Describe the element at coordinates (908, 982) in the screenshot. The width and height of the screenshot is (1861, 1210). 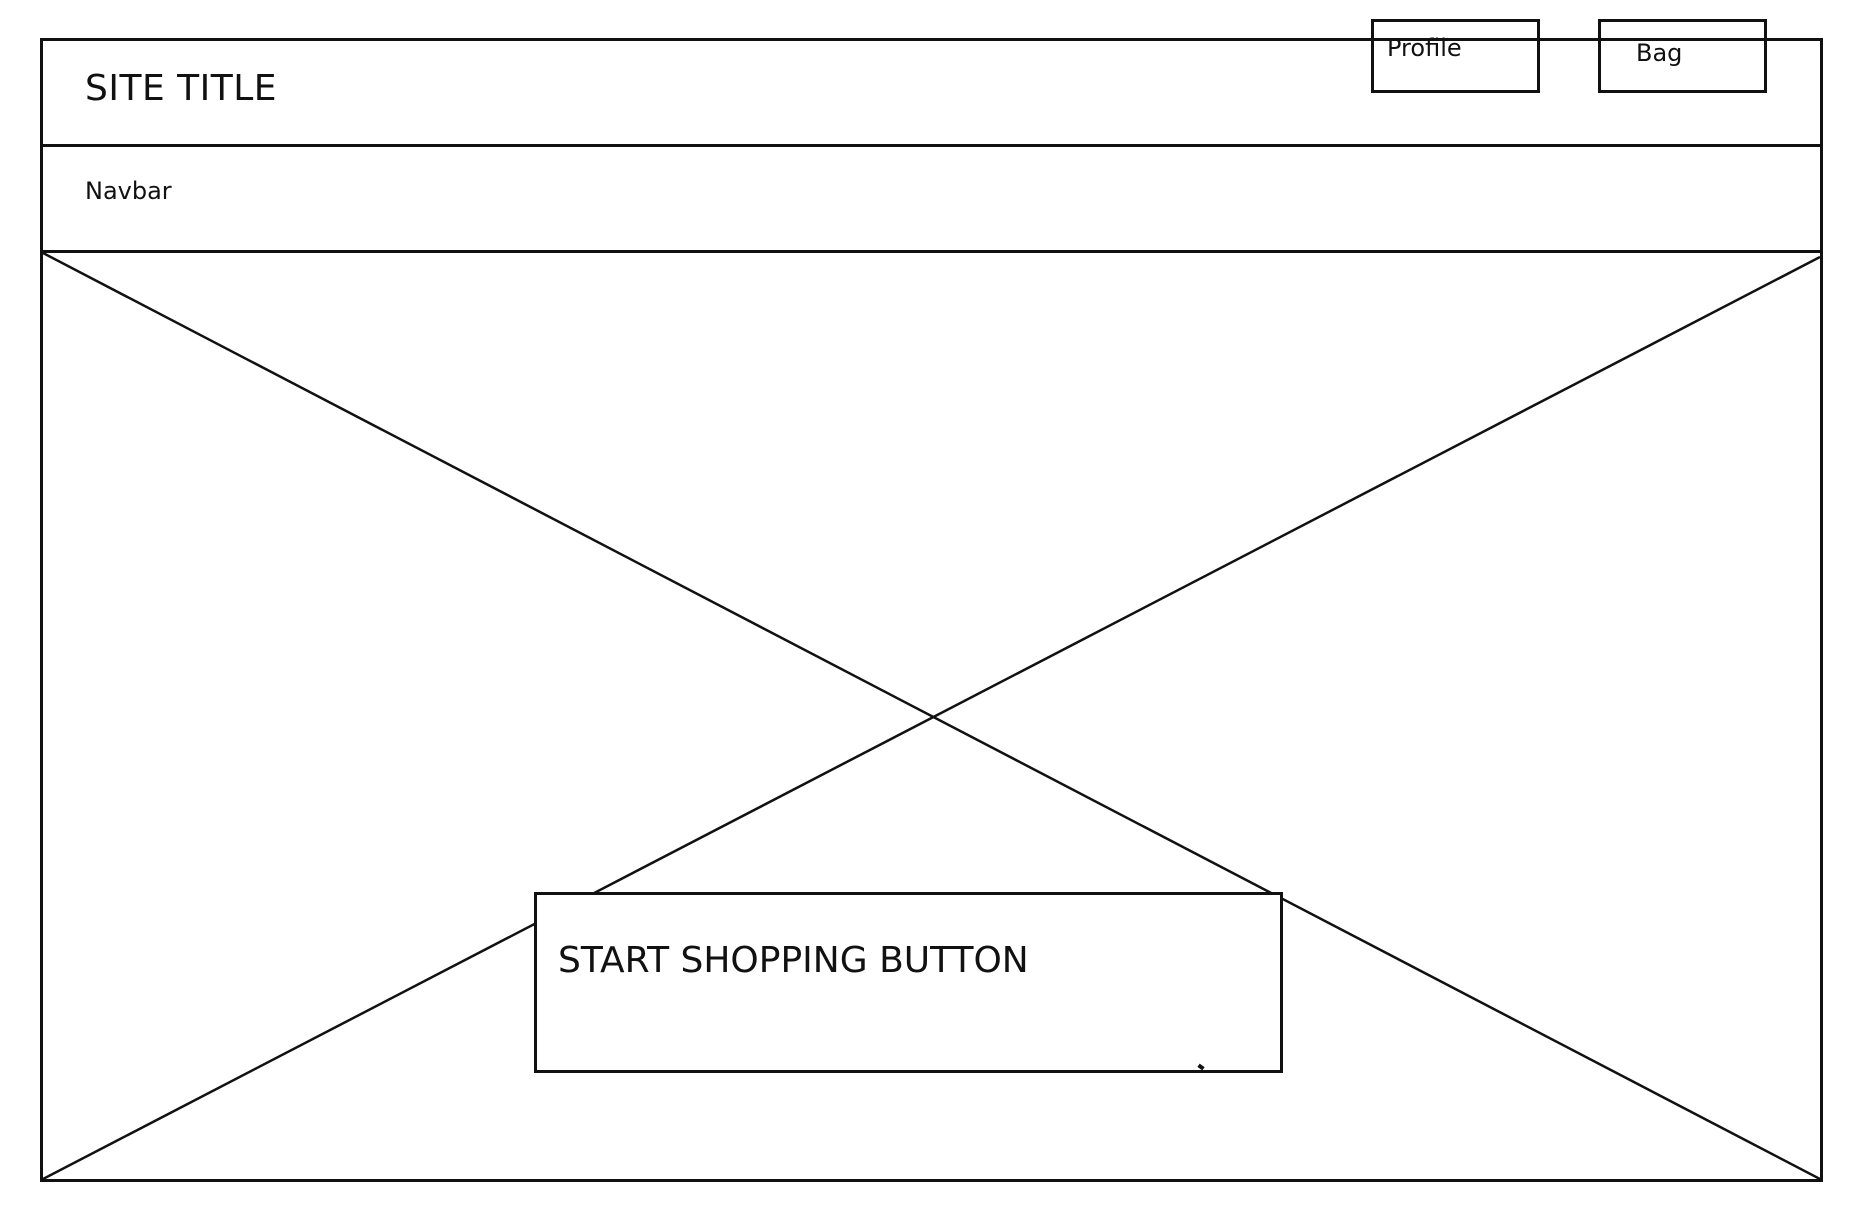
I see `start-shopping-button: START SHOPPING BUTTON` at that location.